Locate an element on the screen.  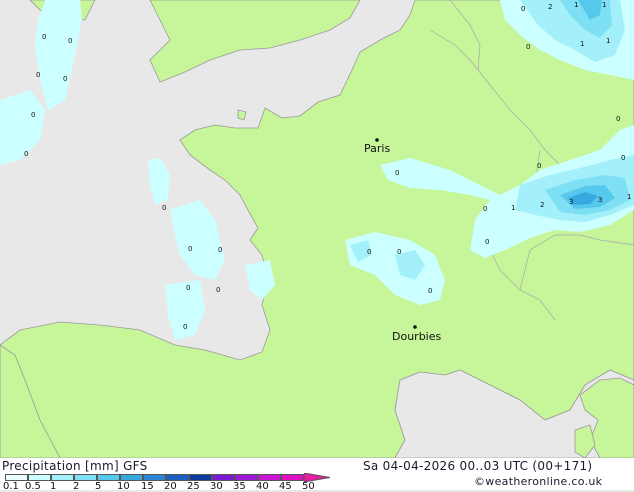
scale-tick: 0.1 is located at coordinates (11, 486).